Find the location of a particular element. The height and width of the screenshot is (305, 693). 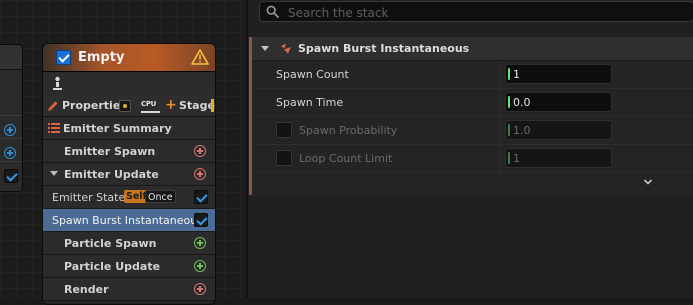

emitter-title: Empty is located at coordinates (101, 57).